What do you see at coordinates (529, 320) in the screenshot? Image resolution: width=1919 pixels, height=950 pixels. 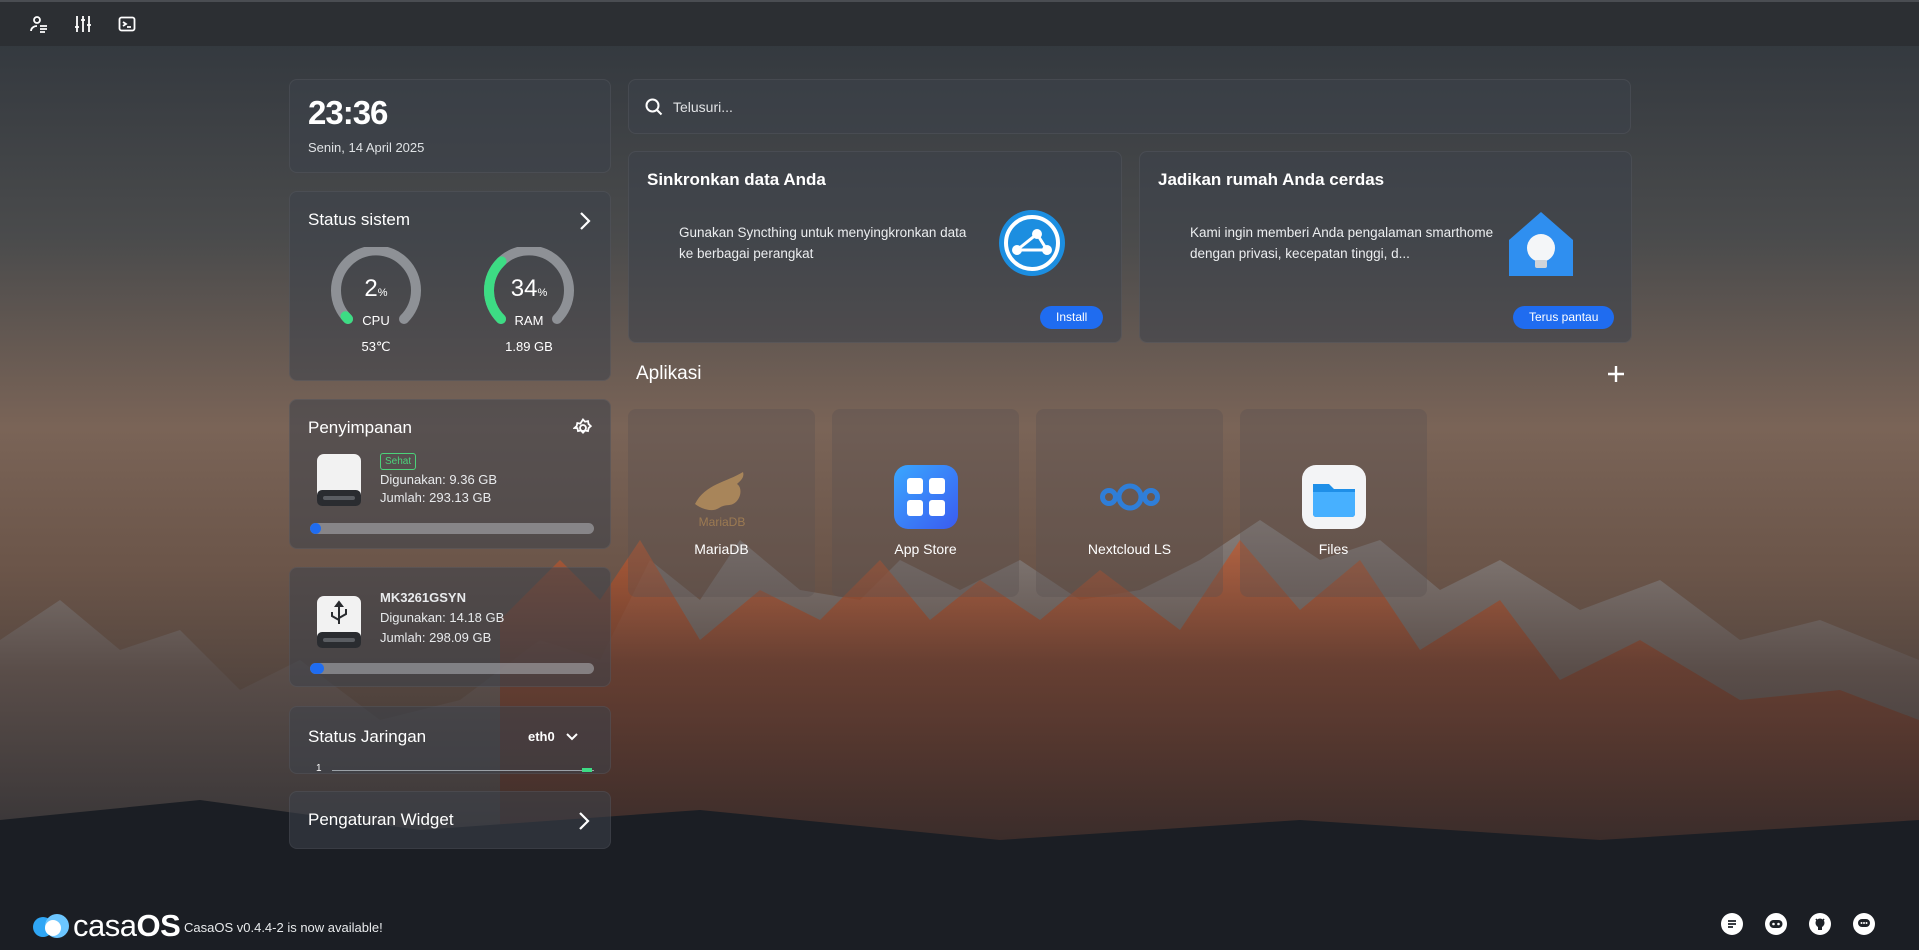 I see `ram-label: RAM` at bounding box center [529, 320].